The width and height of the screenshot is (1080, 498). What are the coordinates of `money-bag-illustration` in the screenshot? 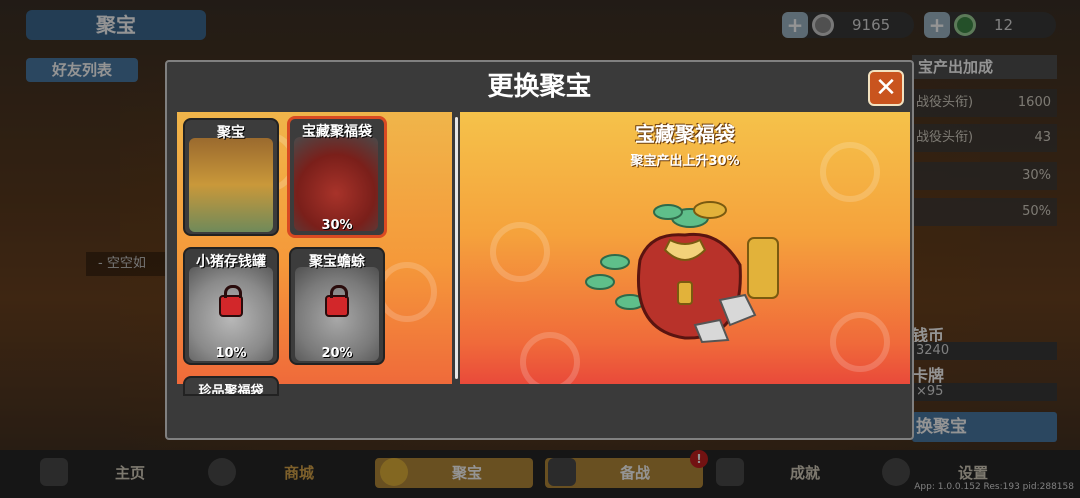 It's located at (682, 272).